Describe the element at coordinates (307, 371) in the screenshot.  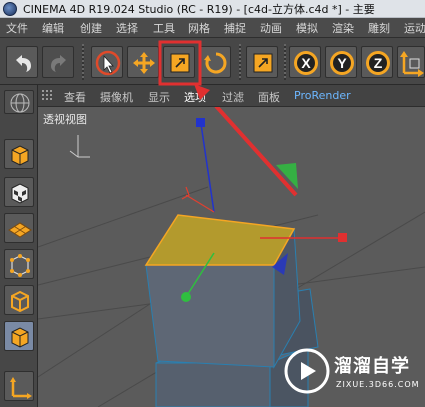
I see `watermark-logo-icon` at that location.